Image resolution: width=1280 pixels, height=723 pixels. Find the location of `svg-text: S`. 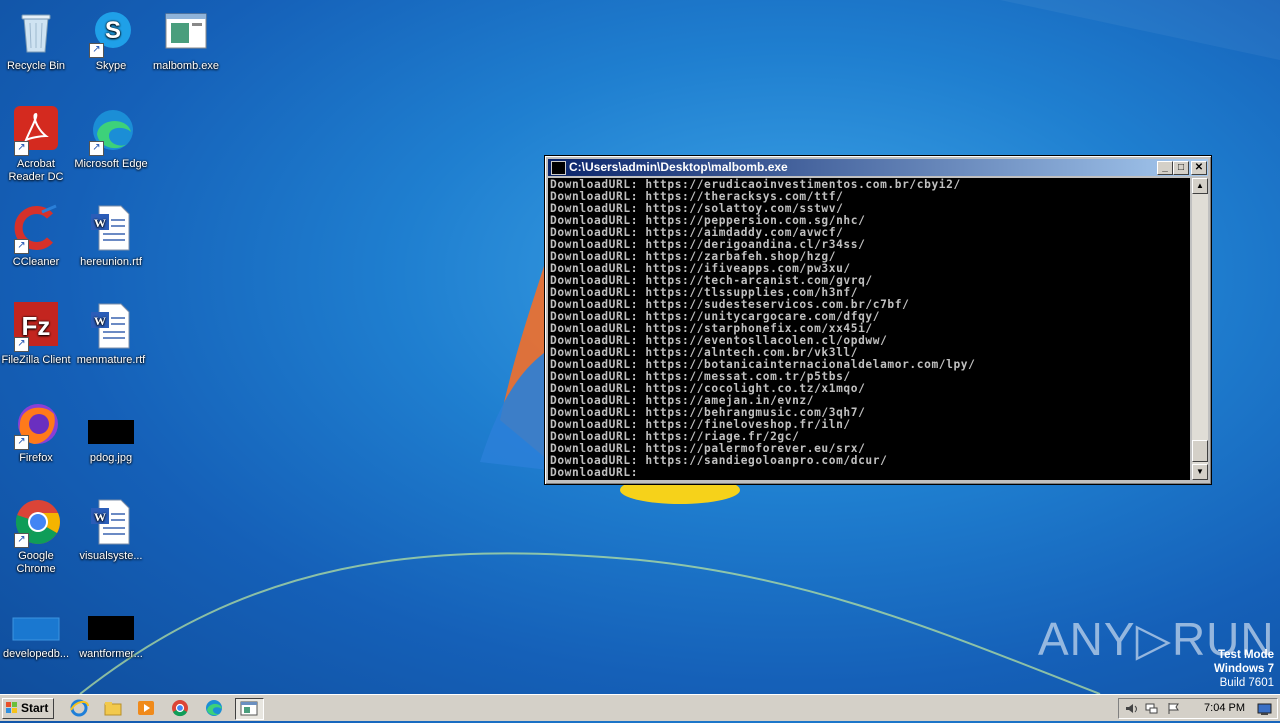

svg-text: S is located at coordinates (113, 30).